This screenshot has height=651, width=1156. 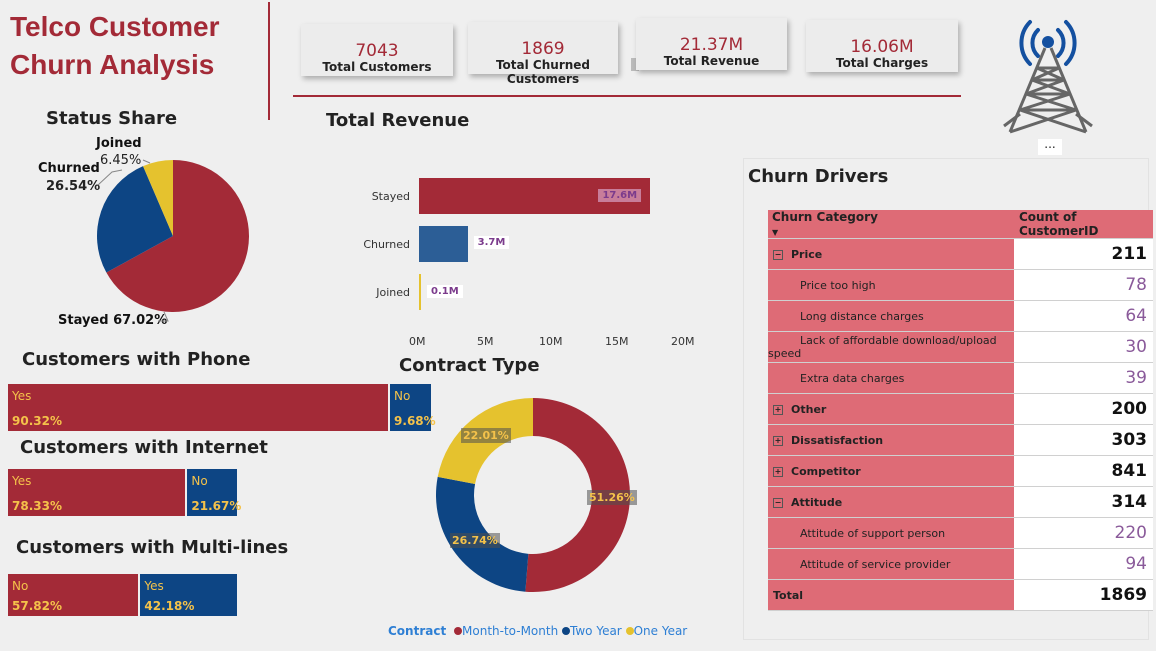 I want to click on x-tick: 5M, so click(x=485, y=341).